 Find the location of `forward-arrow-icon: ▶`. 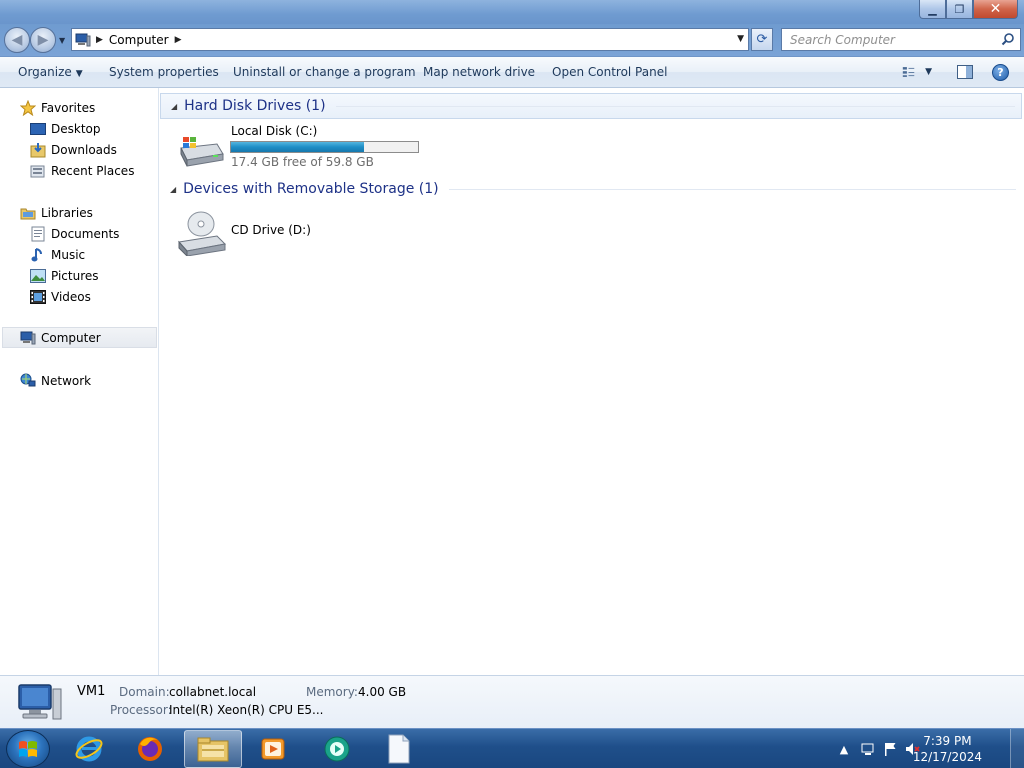

forward-arrow-icon: ▶ is located at coordinates (43, 40).